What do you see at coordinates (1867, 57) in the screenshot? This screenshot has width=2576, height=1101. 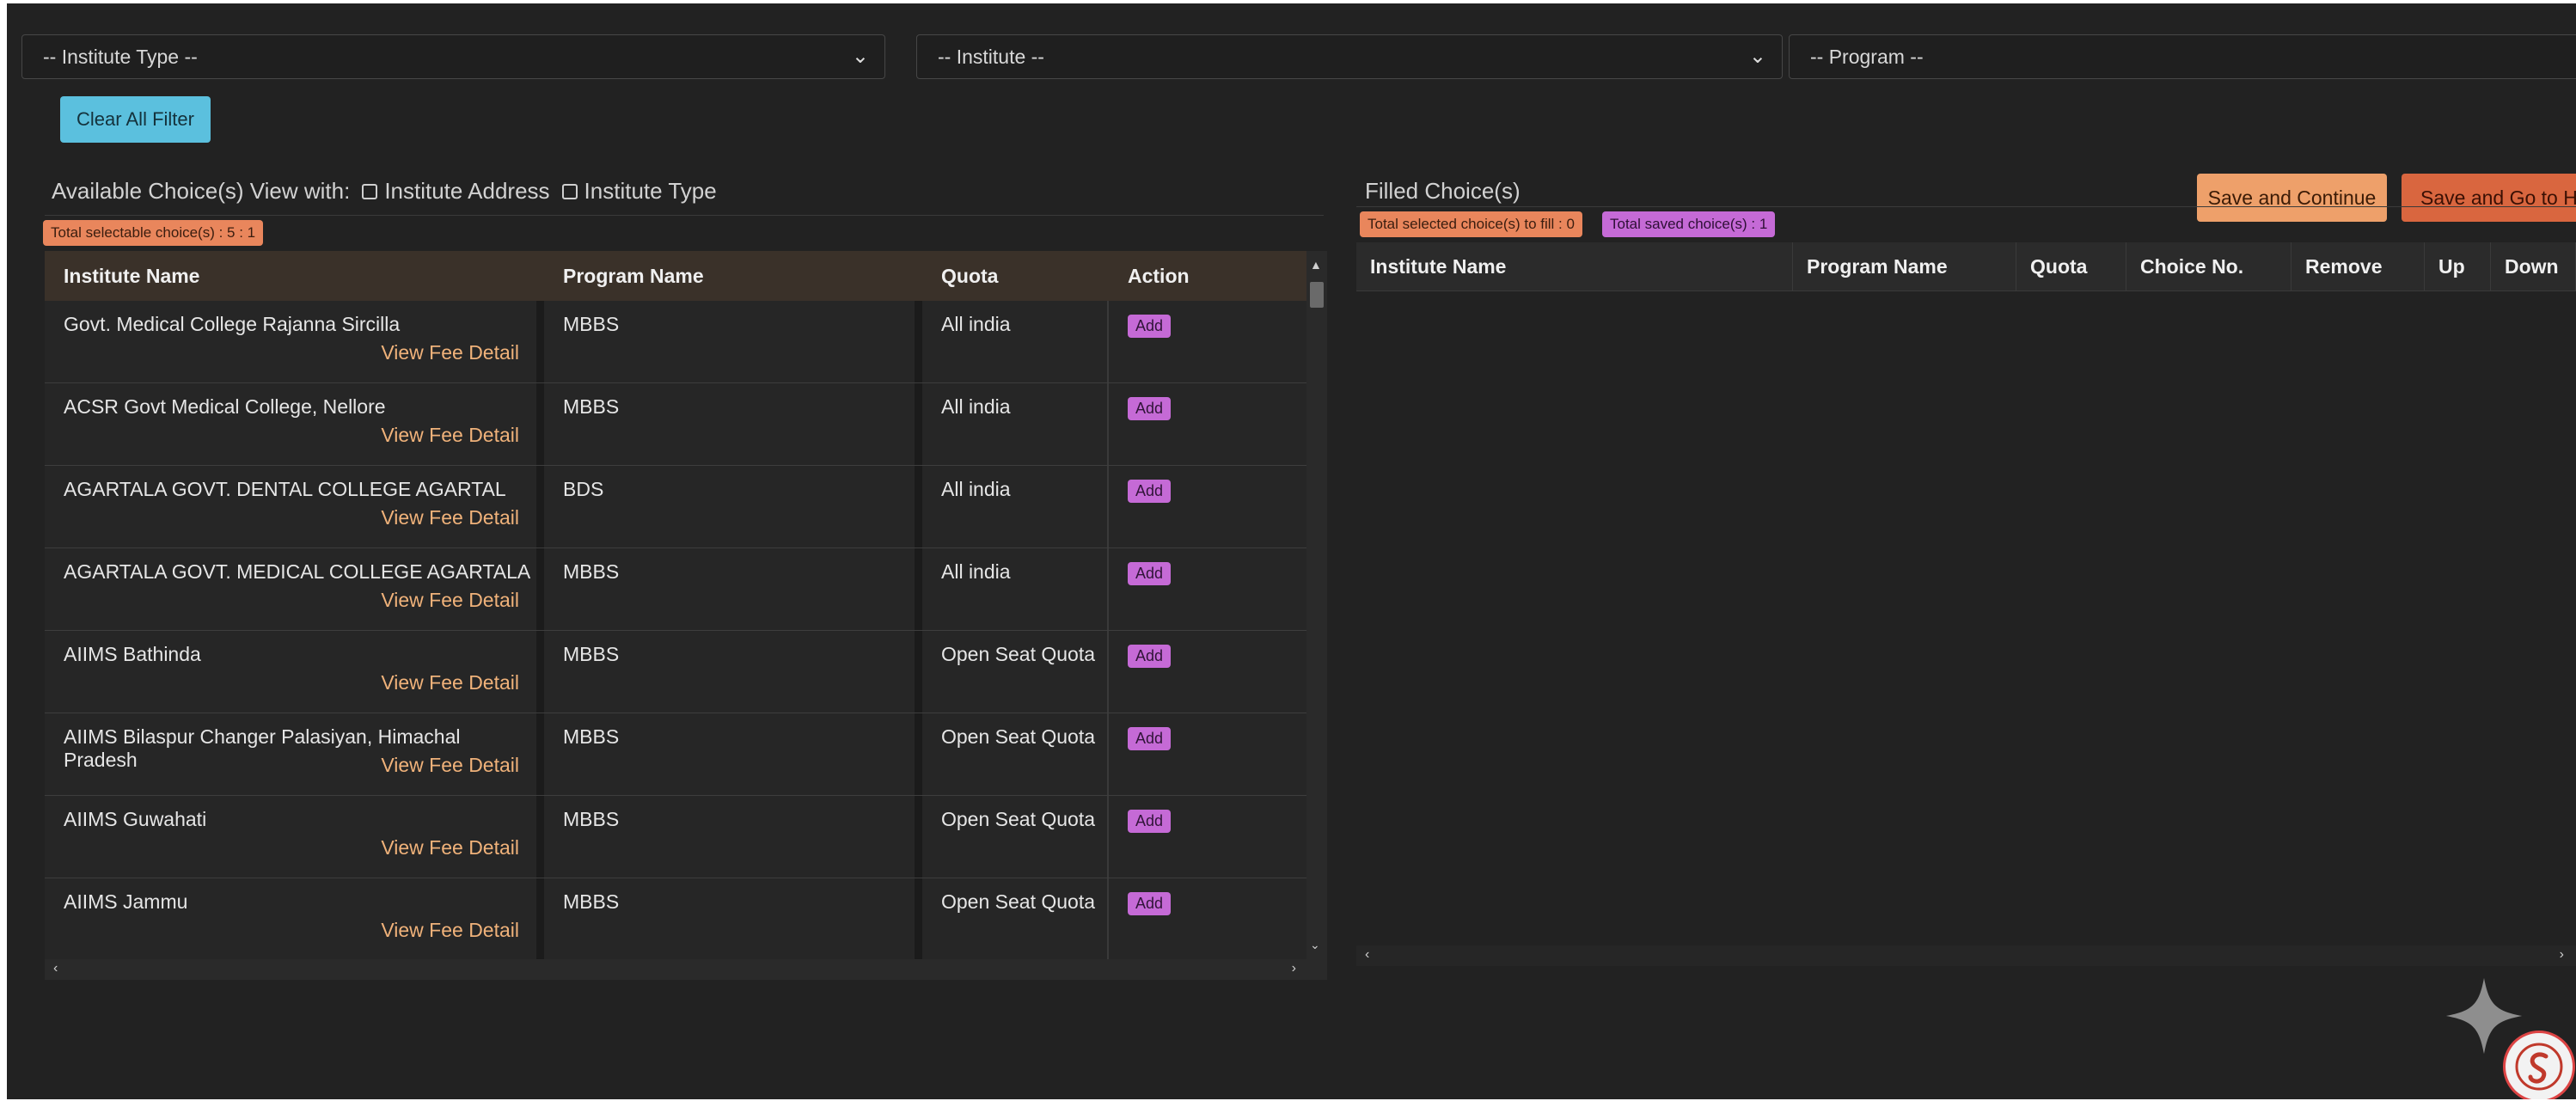 I see `program-value: -- Program --` at bounding box center [1867, 57].